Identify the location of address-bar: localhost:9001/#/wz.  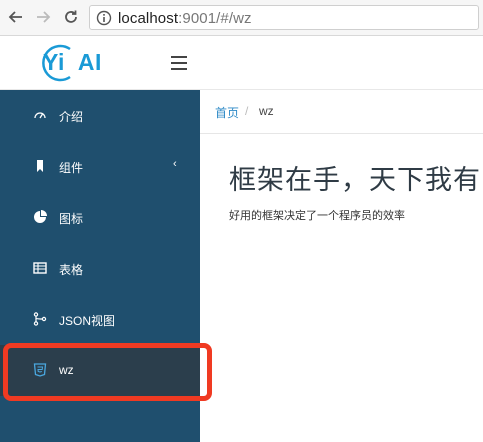
(284, 17).